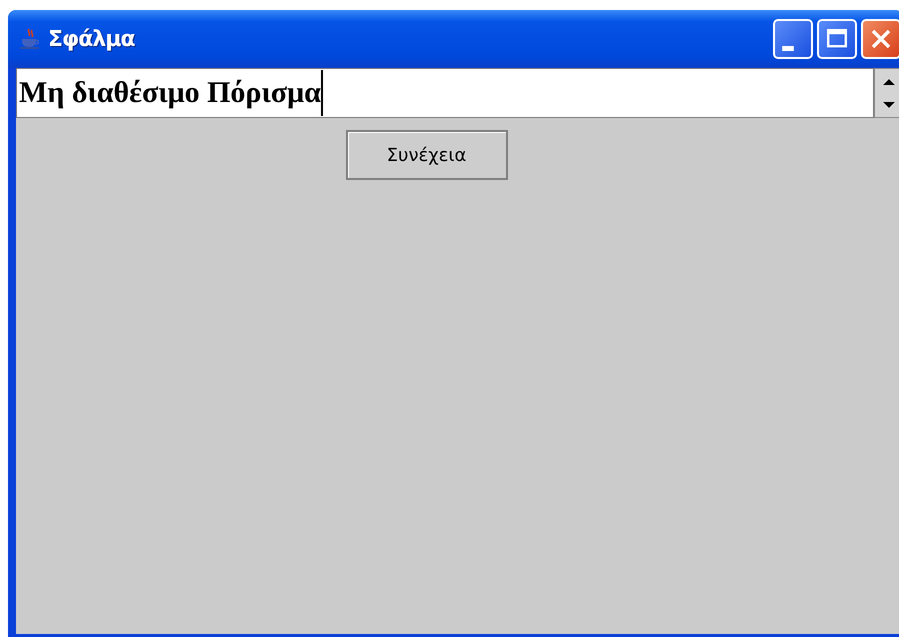 This screenshot has height=637, width=899. I want to click on spinner, so click(886, 93).